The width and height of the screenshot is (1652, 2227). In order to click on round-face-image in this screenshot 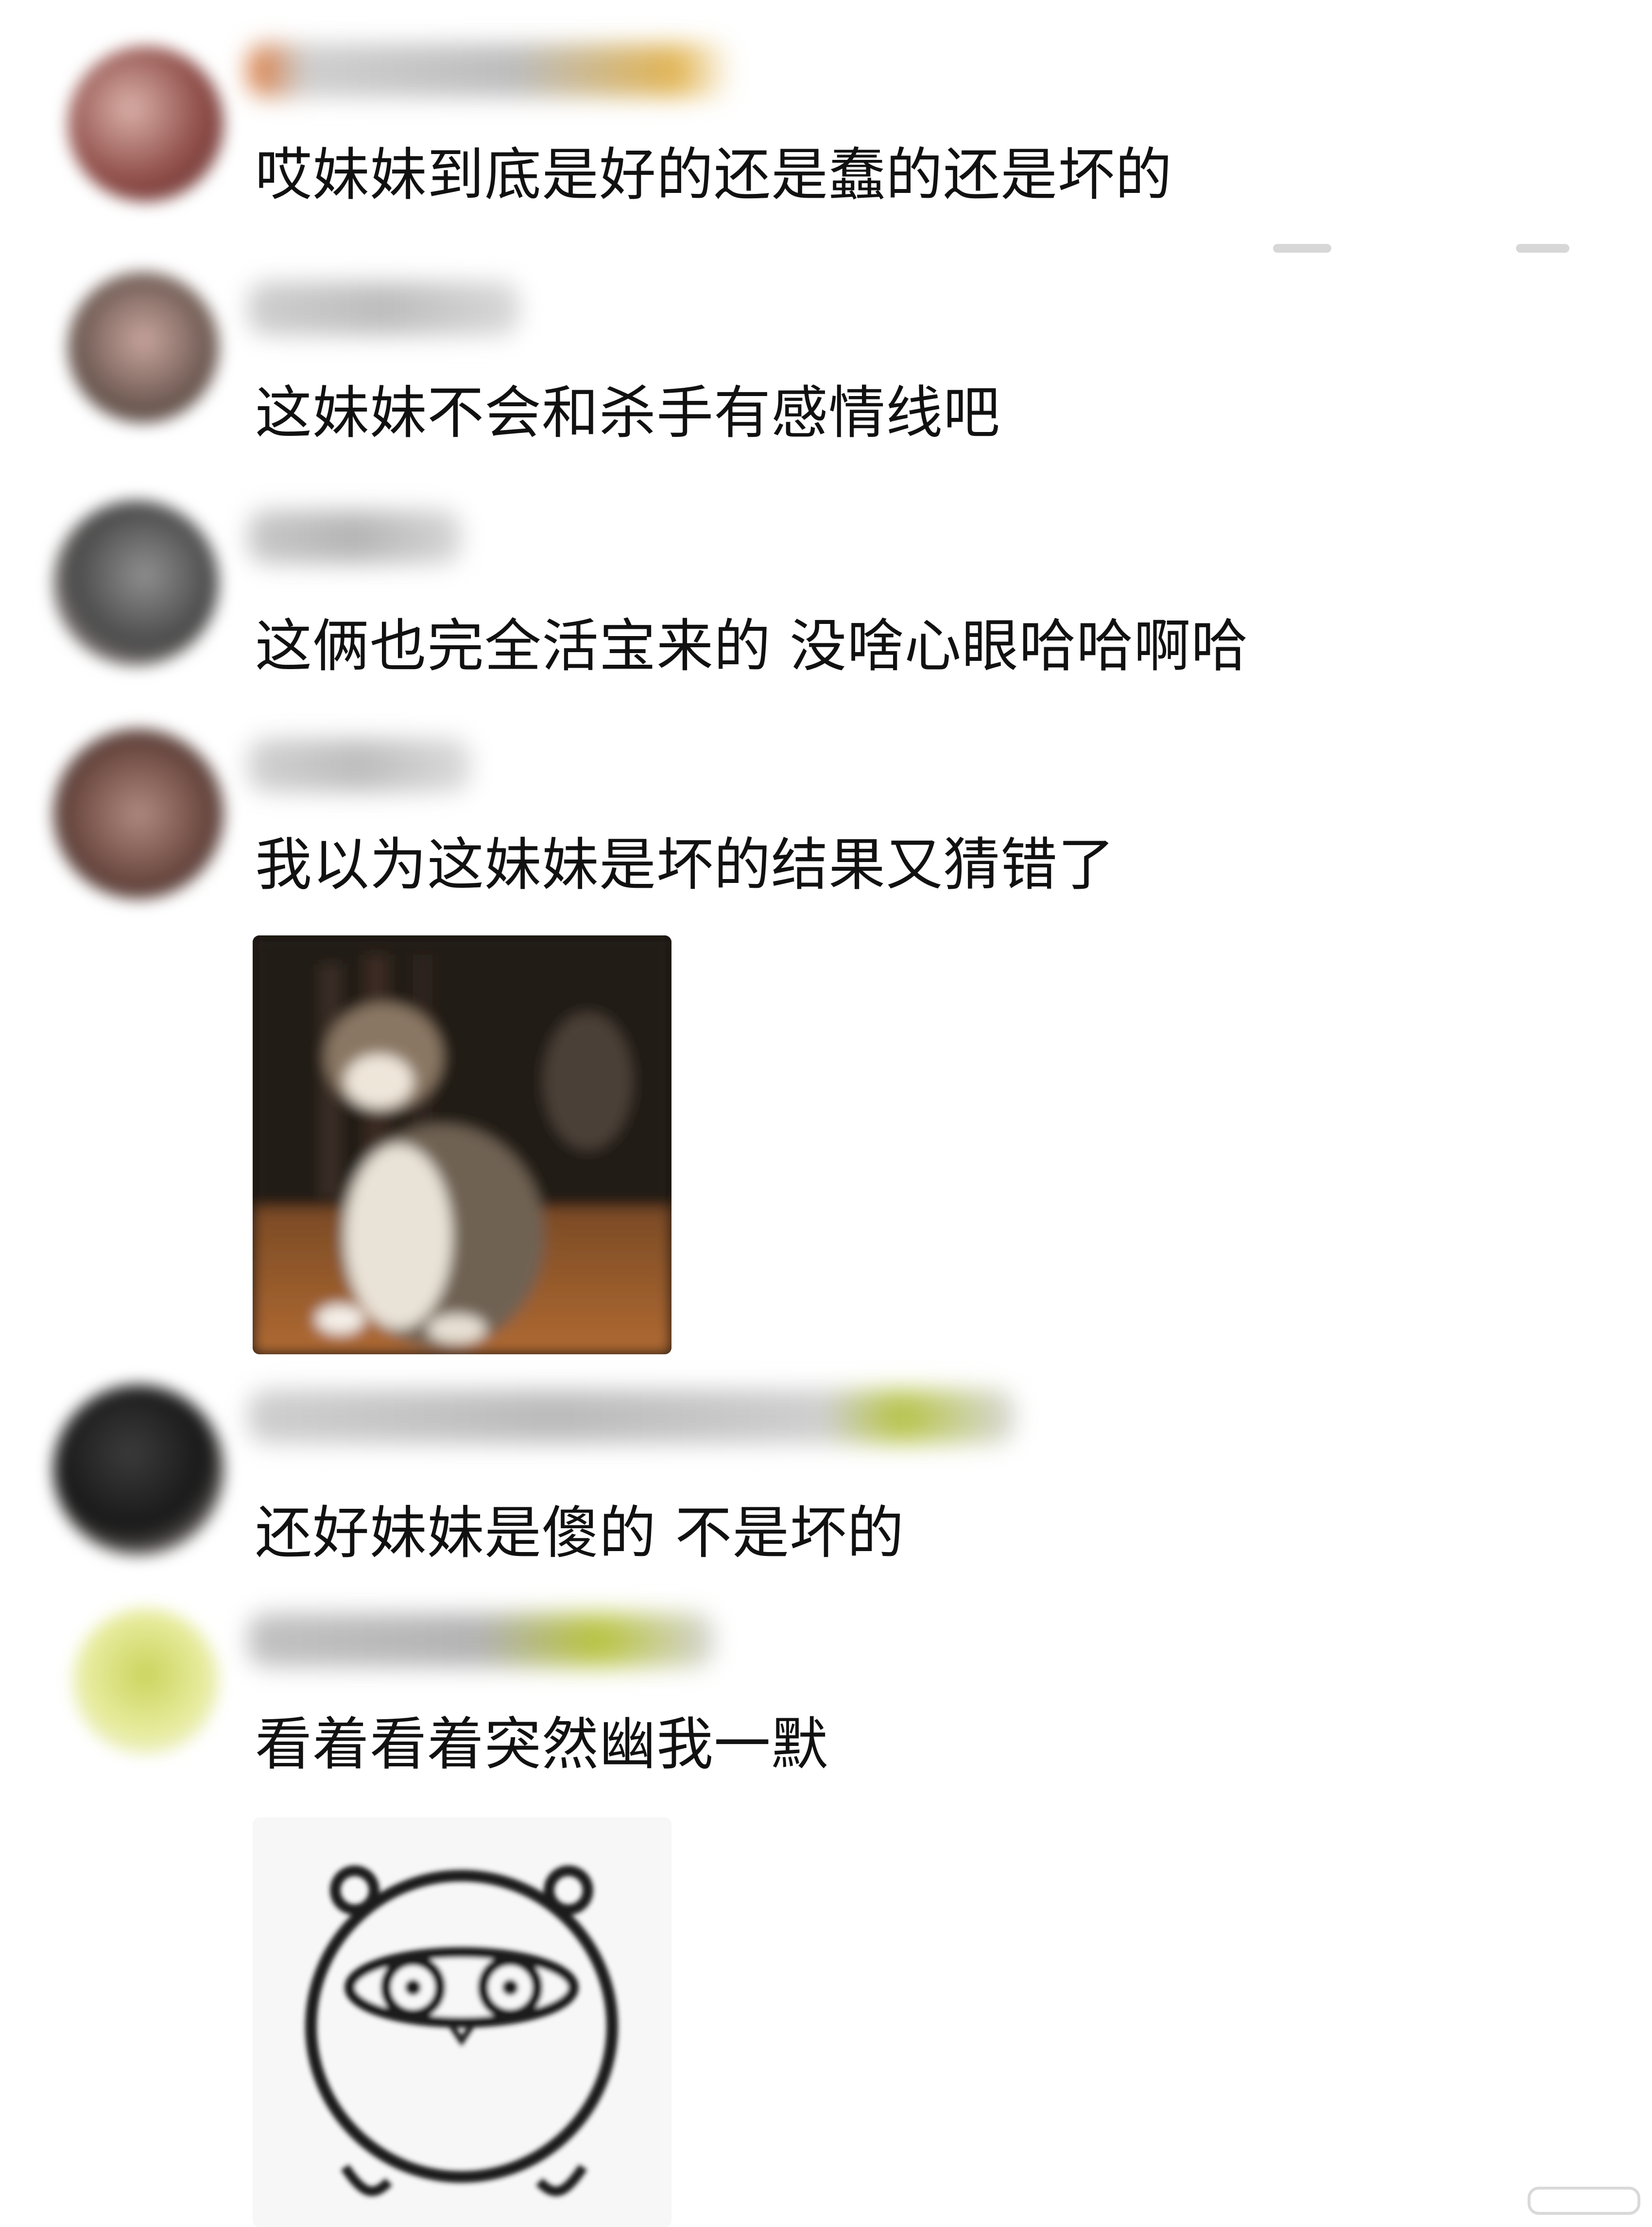, I will do `click(462, 2022)`.